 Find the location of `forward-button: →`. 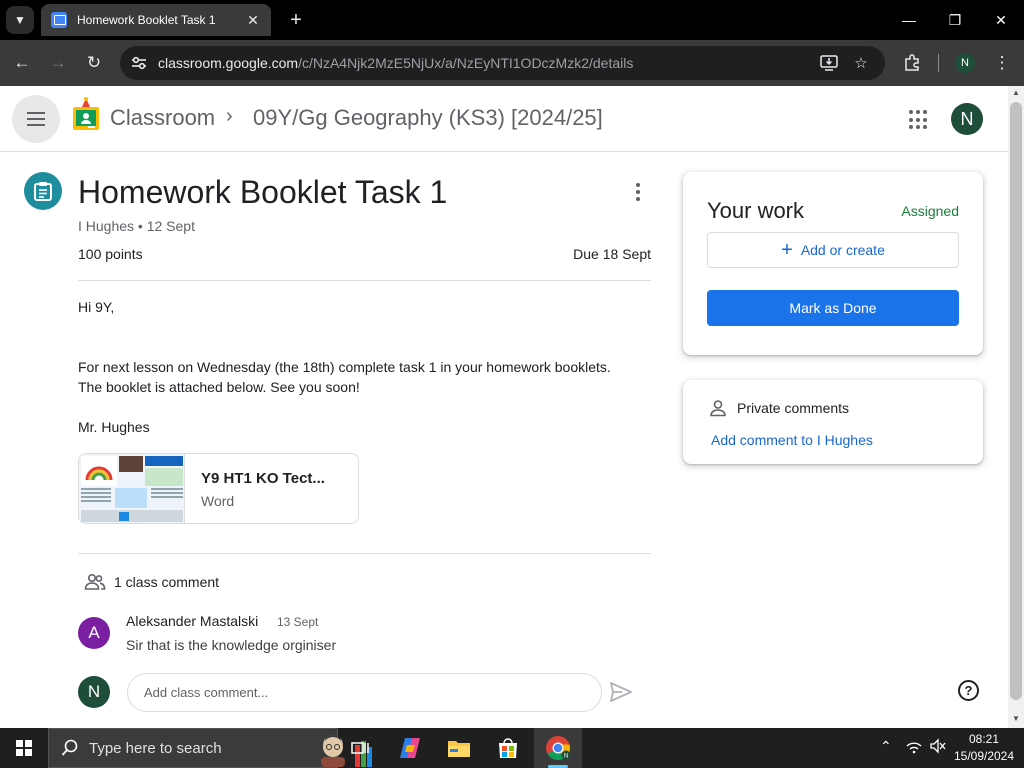

forward-button: → is located at coordinates (58, 63).